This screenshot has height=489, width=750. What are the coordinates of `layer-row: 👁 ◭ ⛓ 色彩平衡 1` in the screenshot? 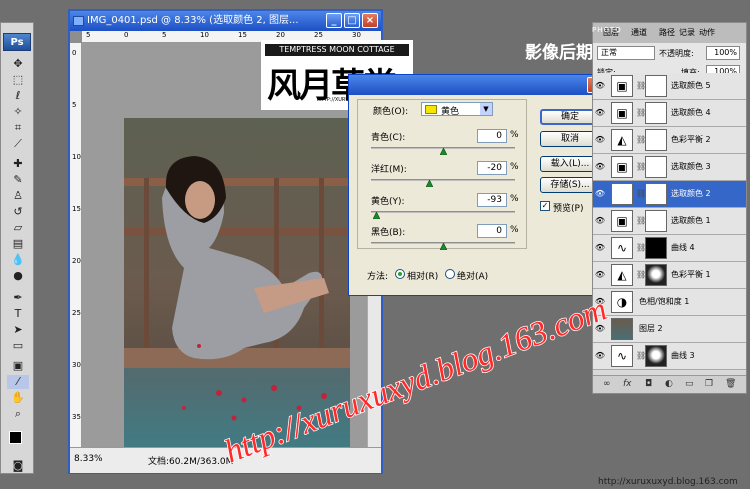 It's located at (669, 275).